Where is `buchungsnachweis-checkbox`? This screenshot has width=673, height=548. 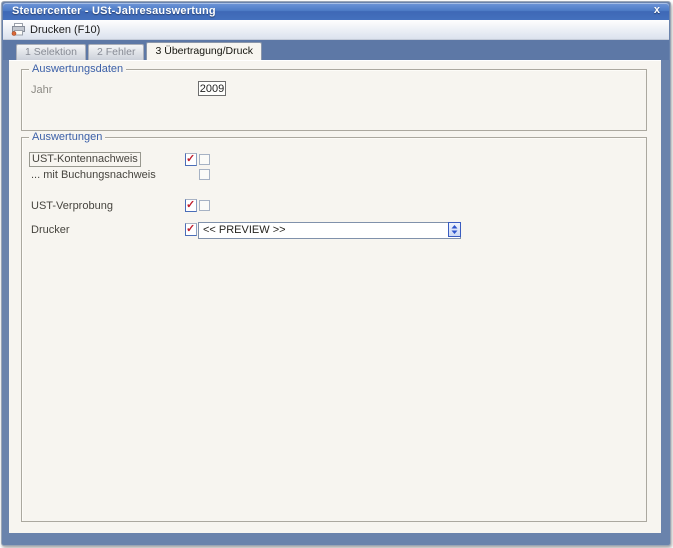 buchungsnachweis-checkbox is located at coordinates (204, 174).